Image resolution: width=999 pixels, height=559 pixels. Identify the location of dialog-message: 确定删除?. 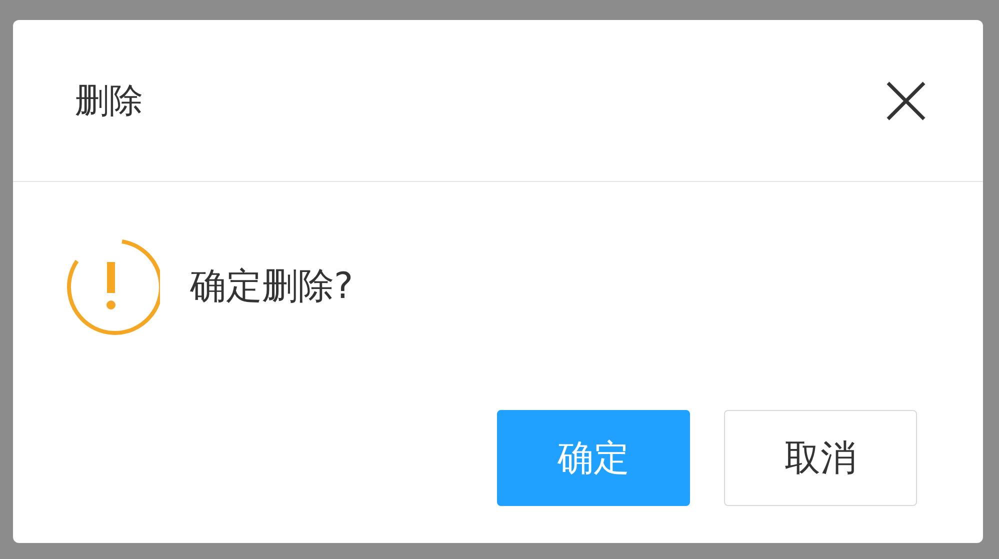
(272, 286).